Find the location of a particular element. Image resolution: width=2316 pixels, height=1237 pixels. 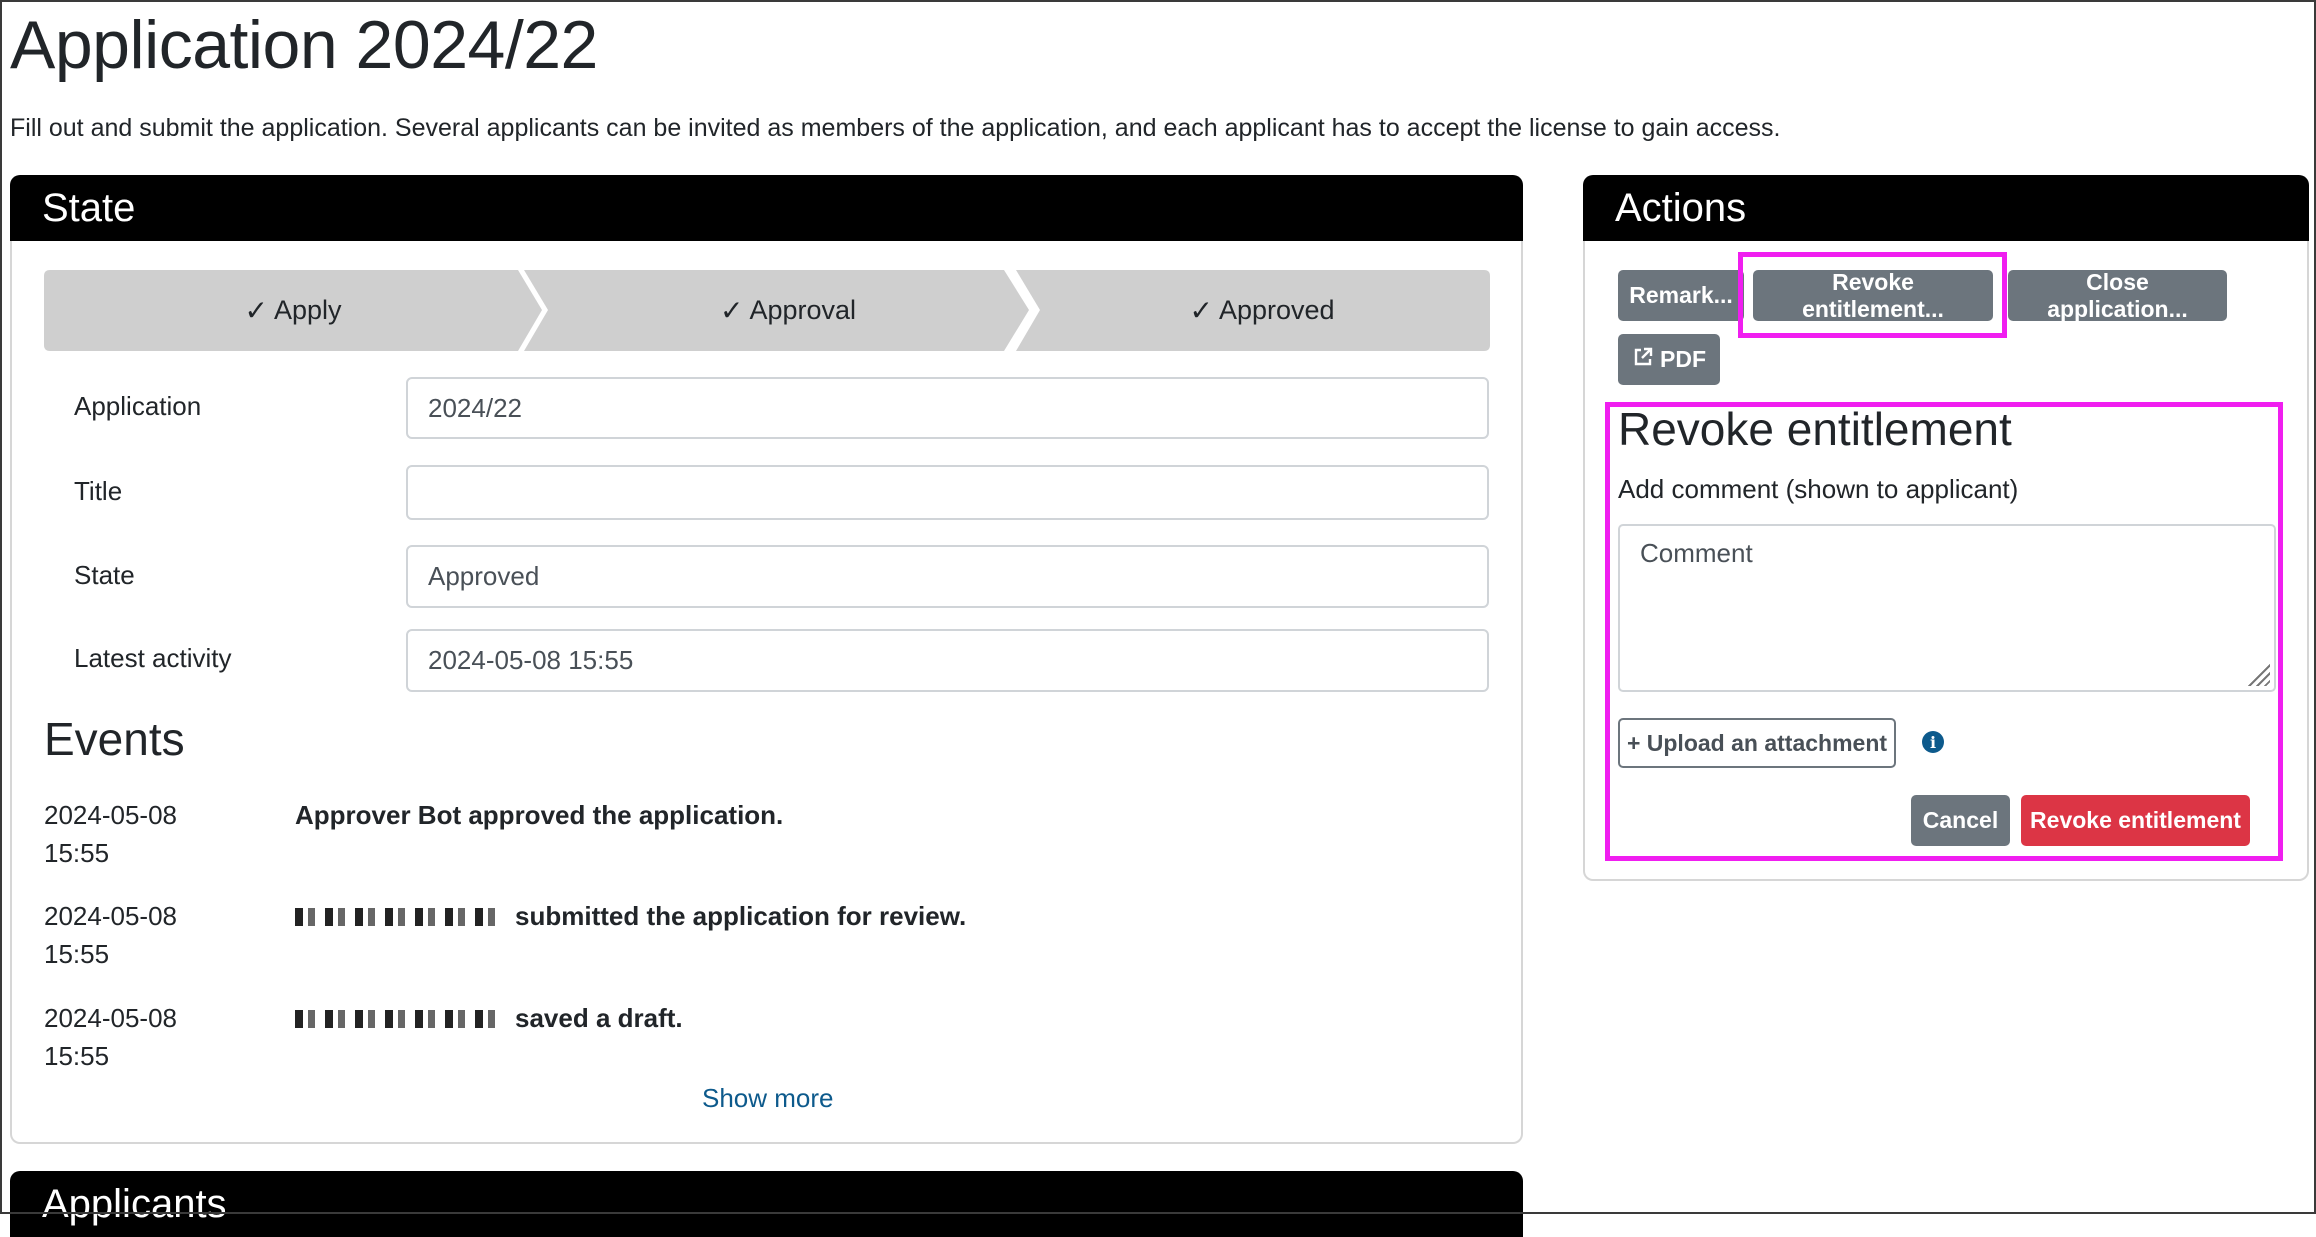

event-3-text: saved a draft. is located at coordinates (489, 1018).